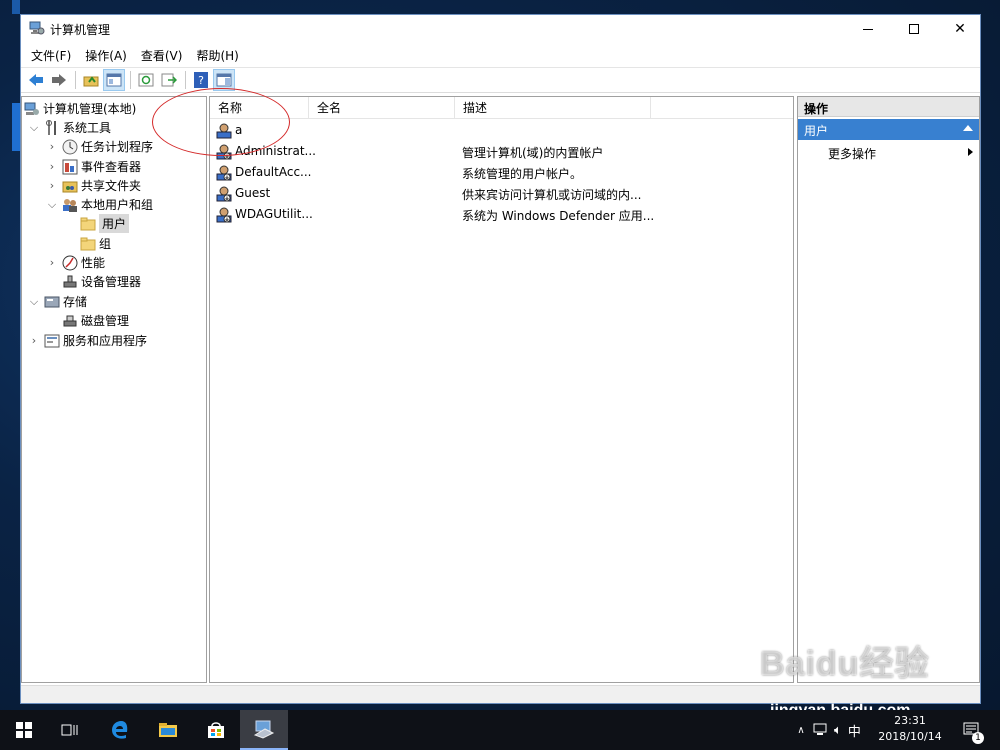 This screenshot has width=1000, height=750. Describe the element at coordinates (888, 151) in the screenshot. I see `more-actions-item: 更多操作` at that location.